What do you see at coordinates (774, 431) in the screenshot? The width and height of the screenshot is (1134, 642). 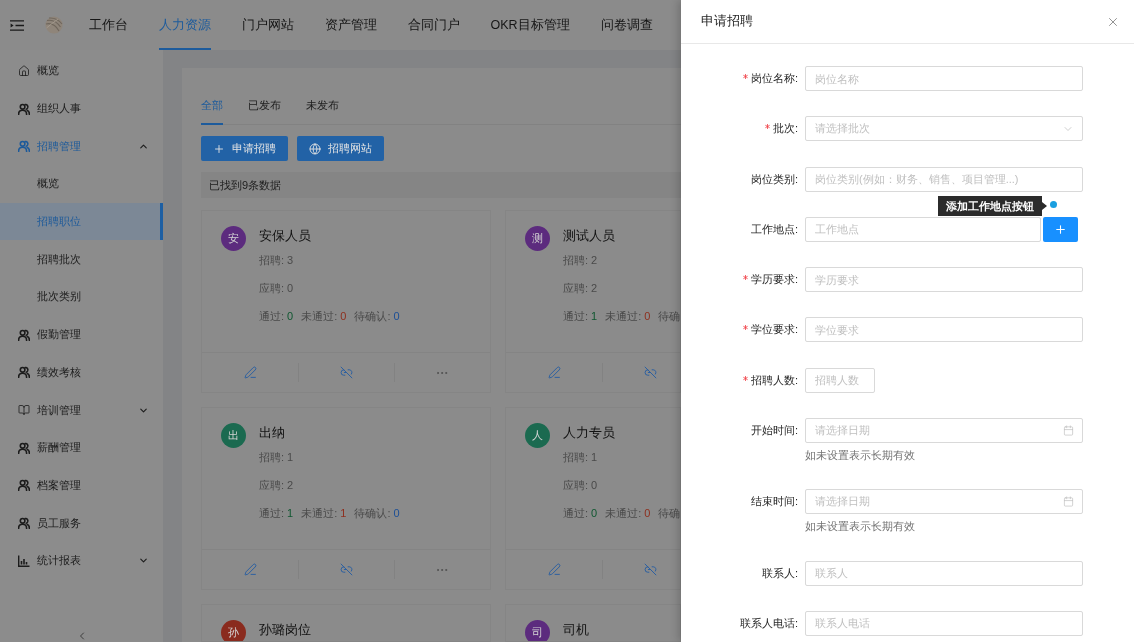 I see `field-label: 开始时间:` at bounding box center [774, 431].